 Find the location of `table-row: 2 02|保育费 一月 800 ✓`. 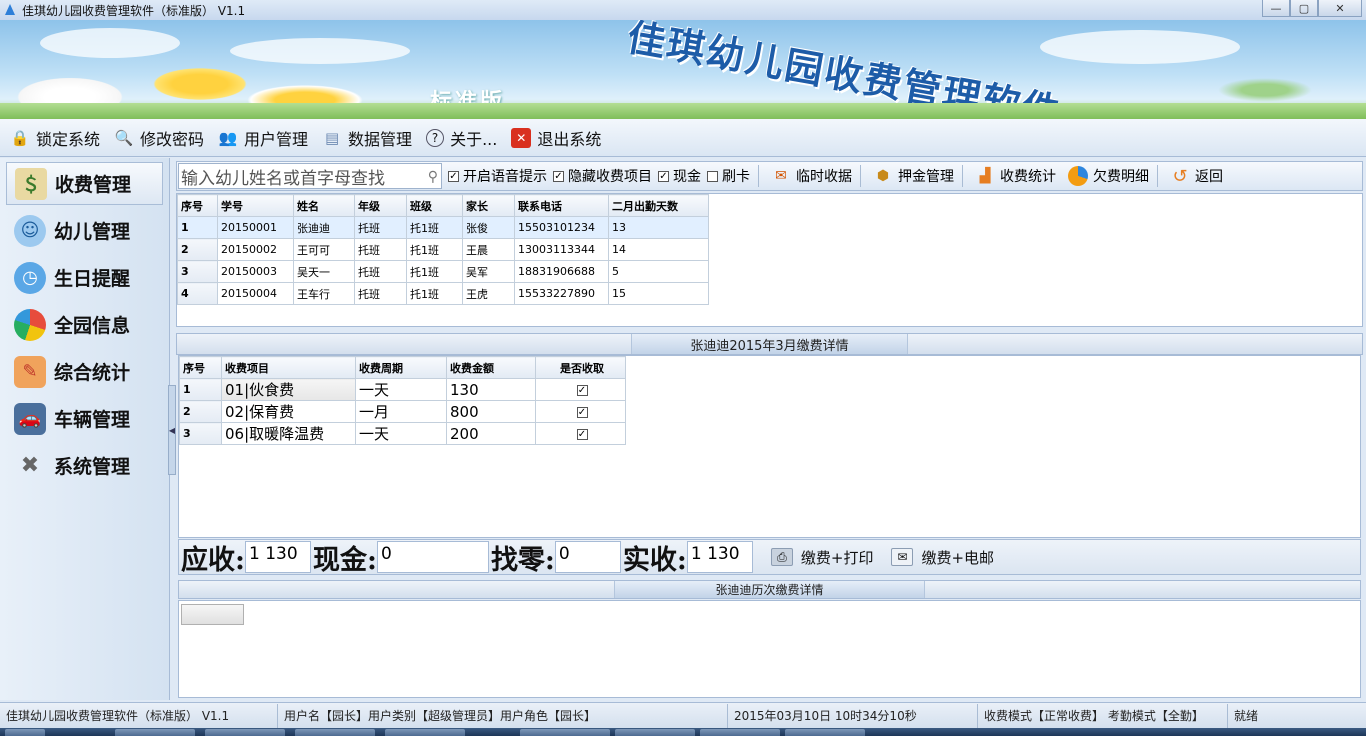

table-row: 2 02|保育费 一月 800 ✓ is located at coordinates (402, 411).